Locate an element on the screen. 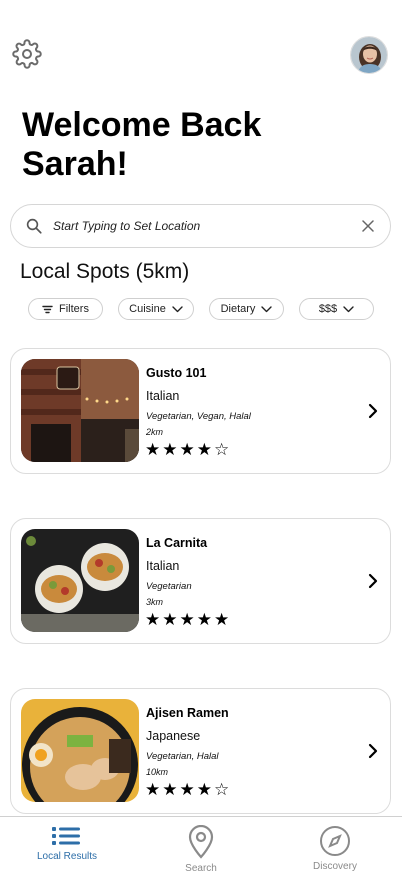  dietary-label: Dietary is located at coordinates (238, 309).